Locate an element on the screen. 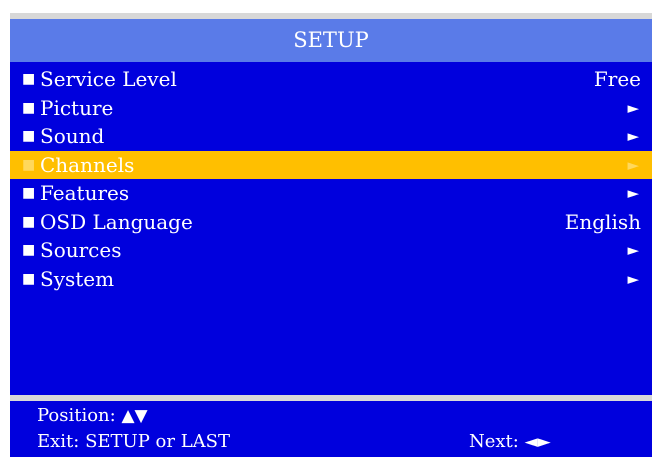  left-right-arrows-icon: ◄► is located at coordinates (537, 442).